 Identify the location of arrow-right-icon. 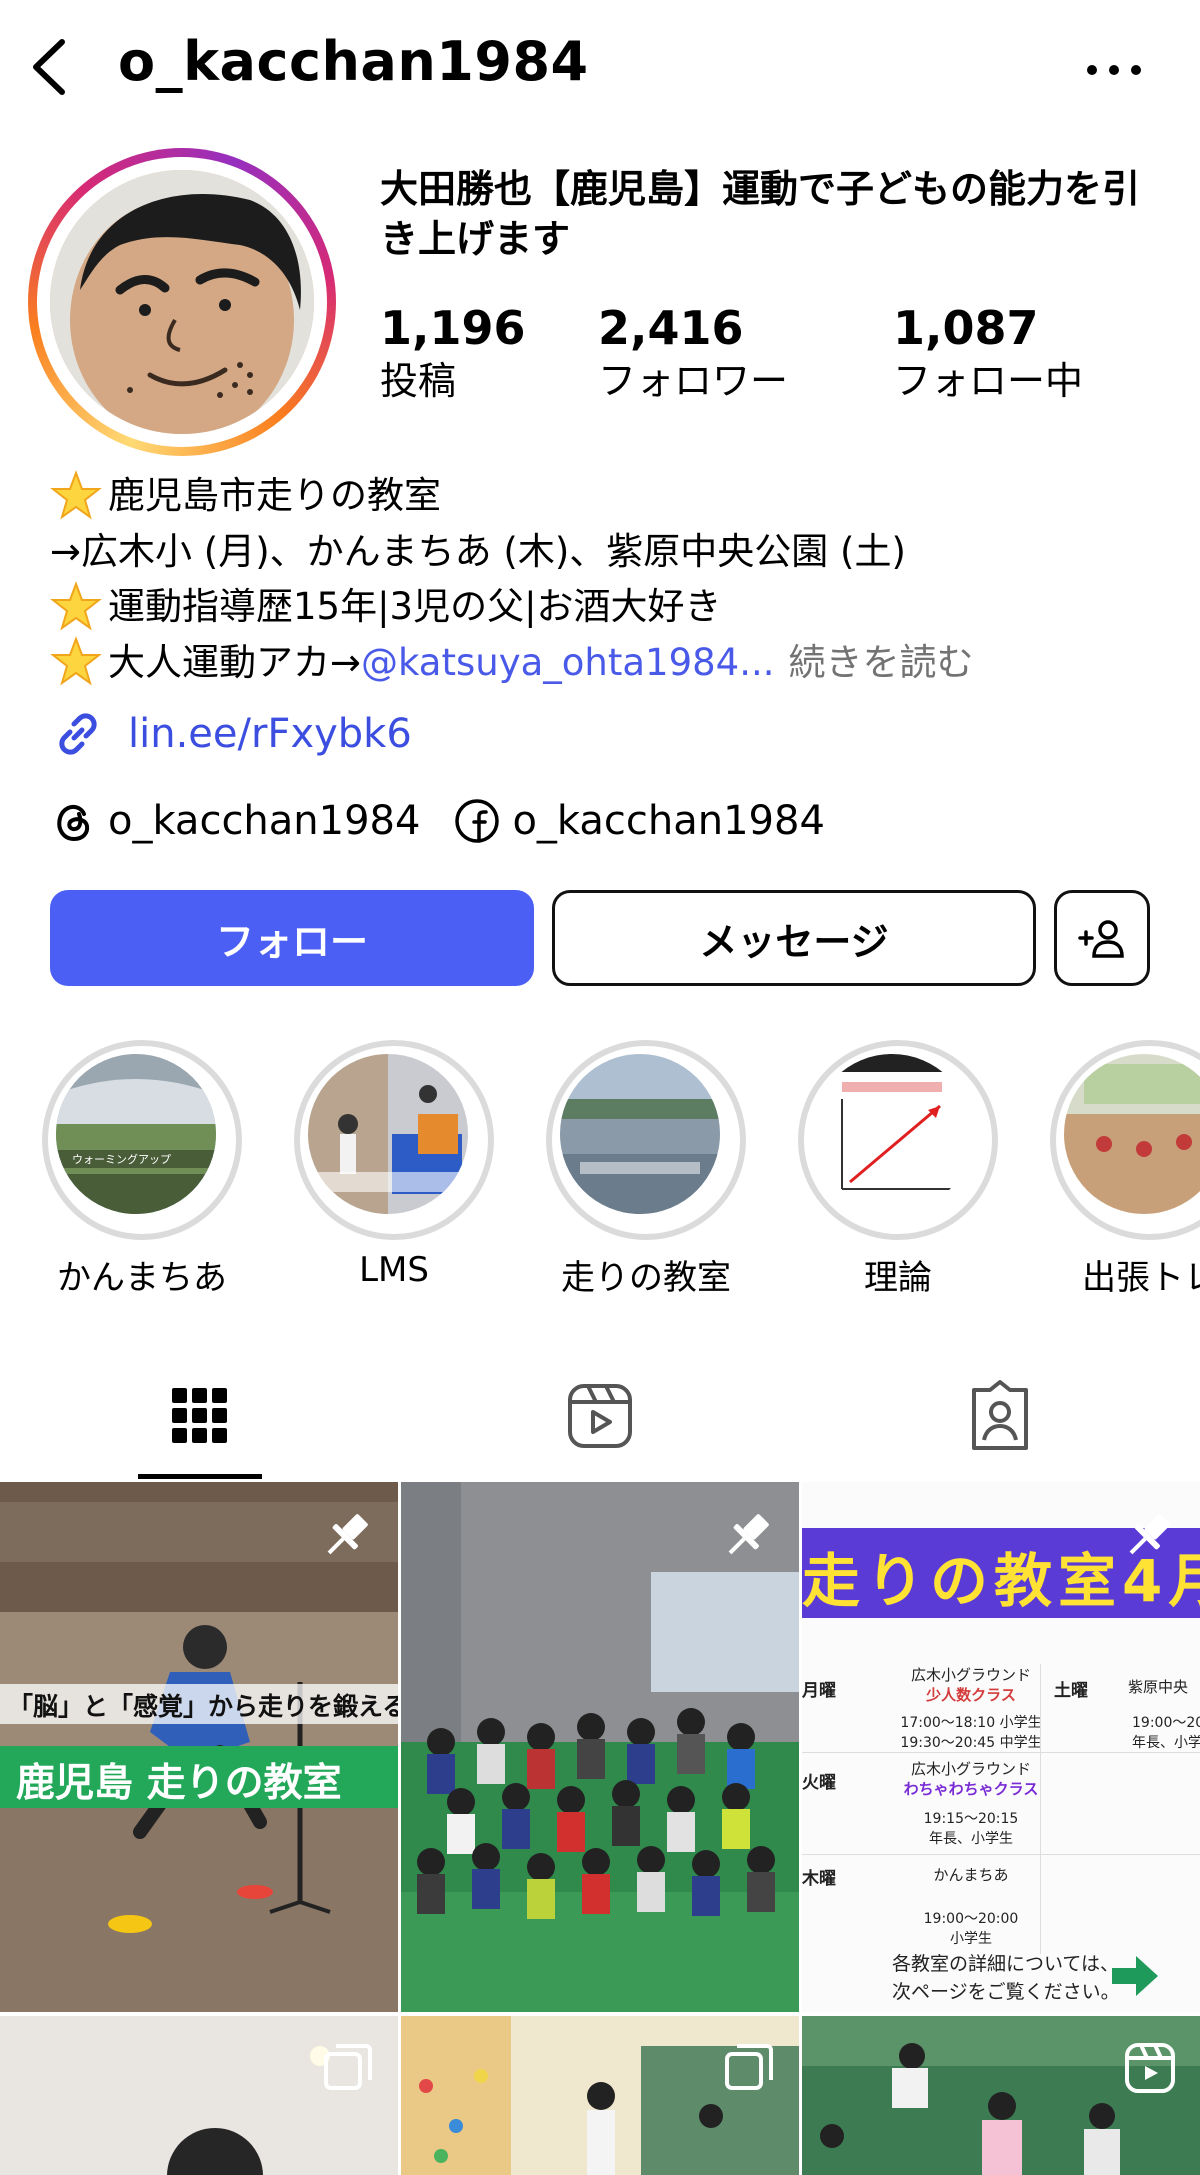
(1135, 1976).